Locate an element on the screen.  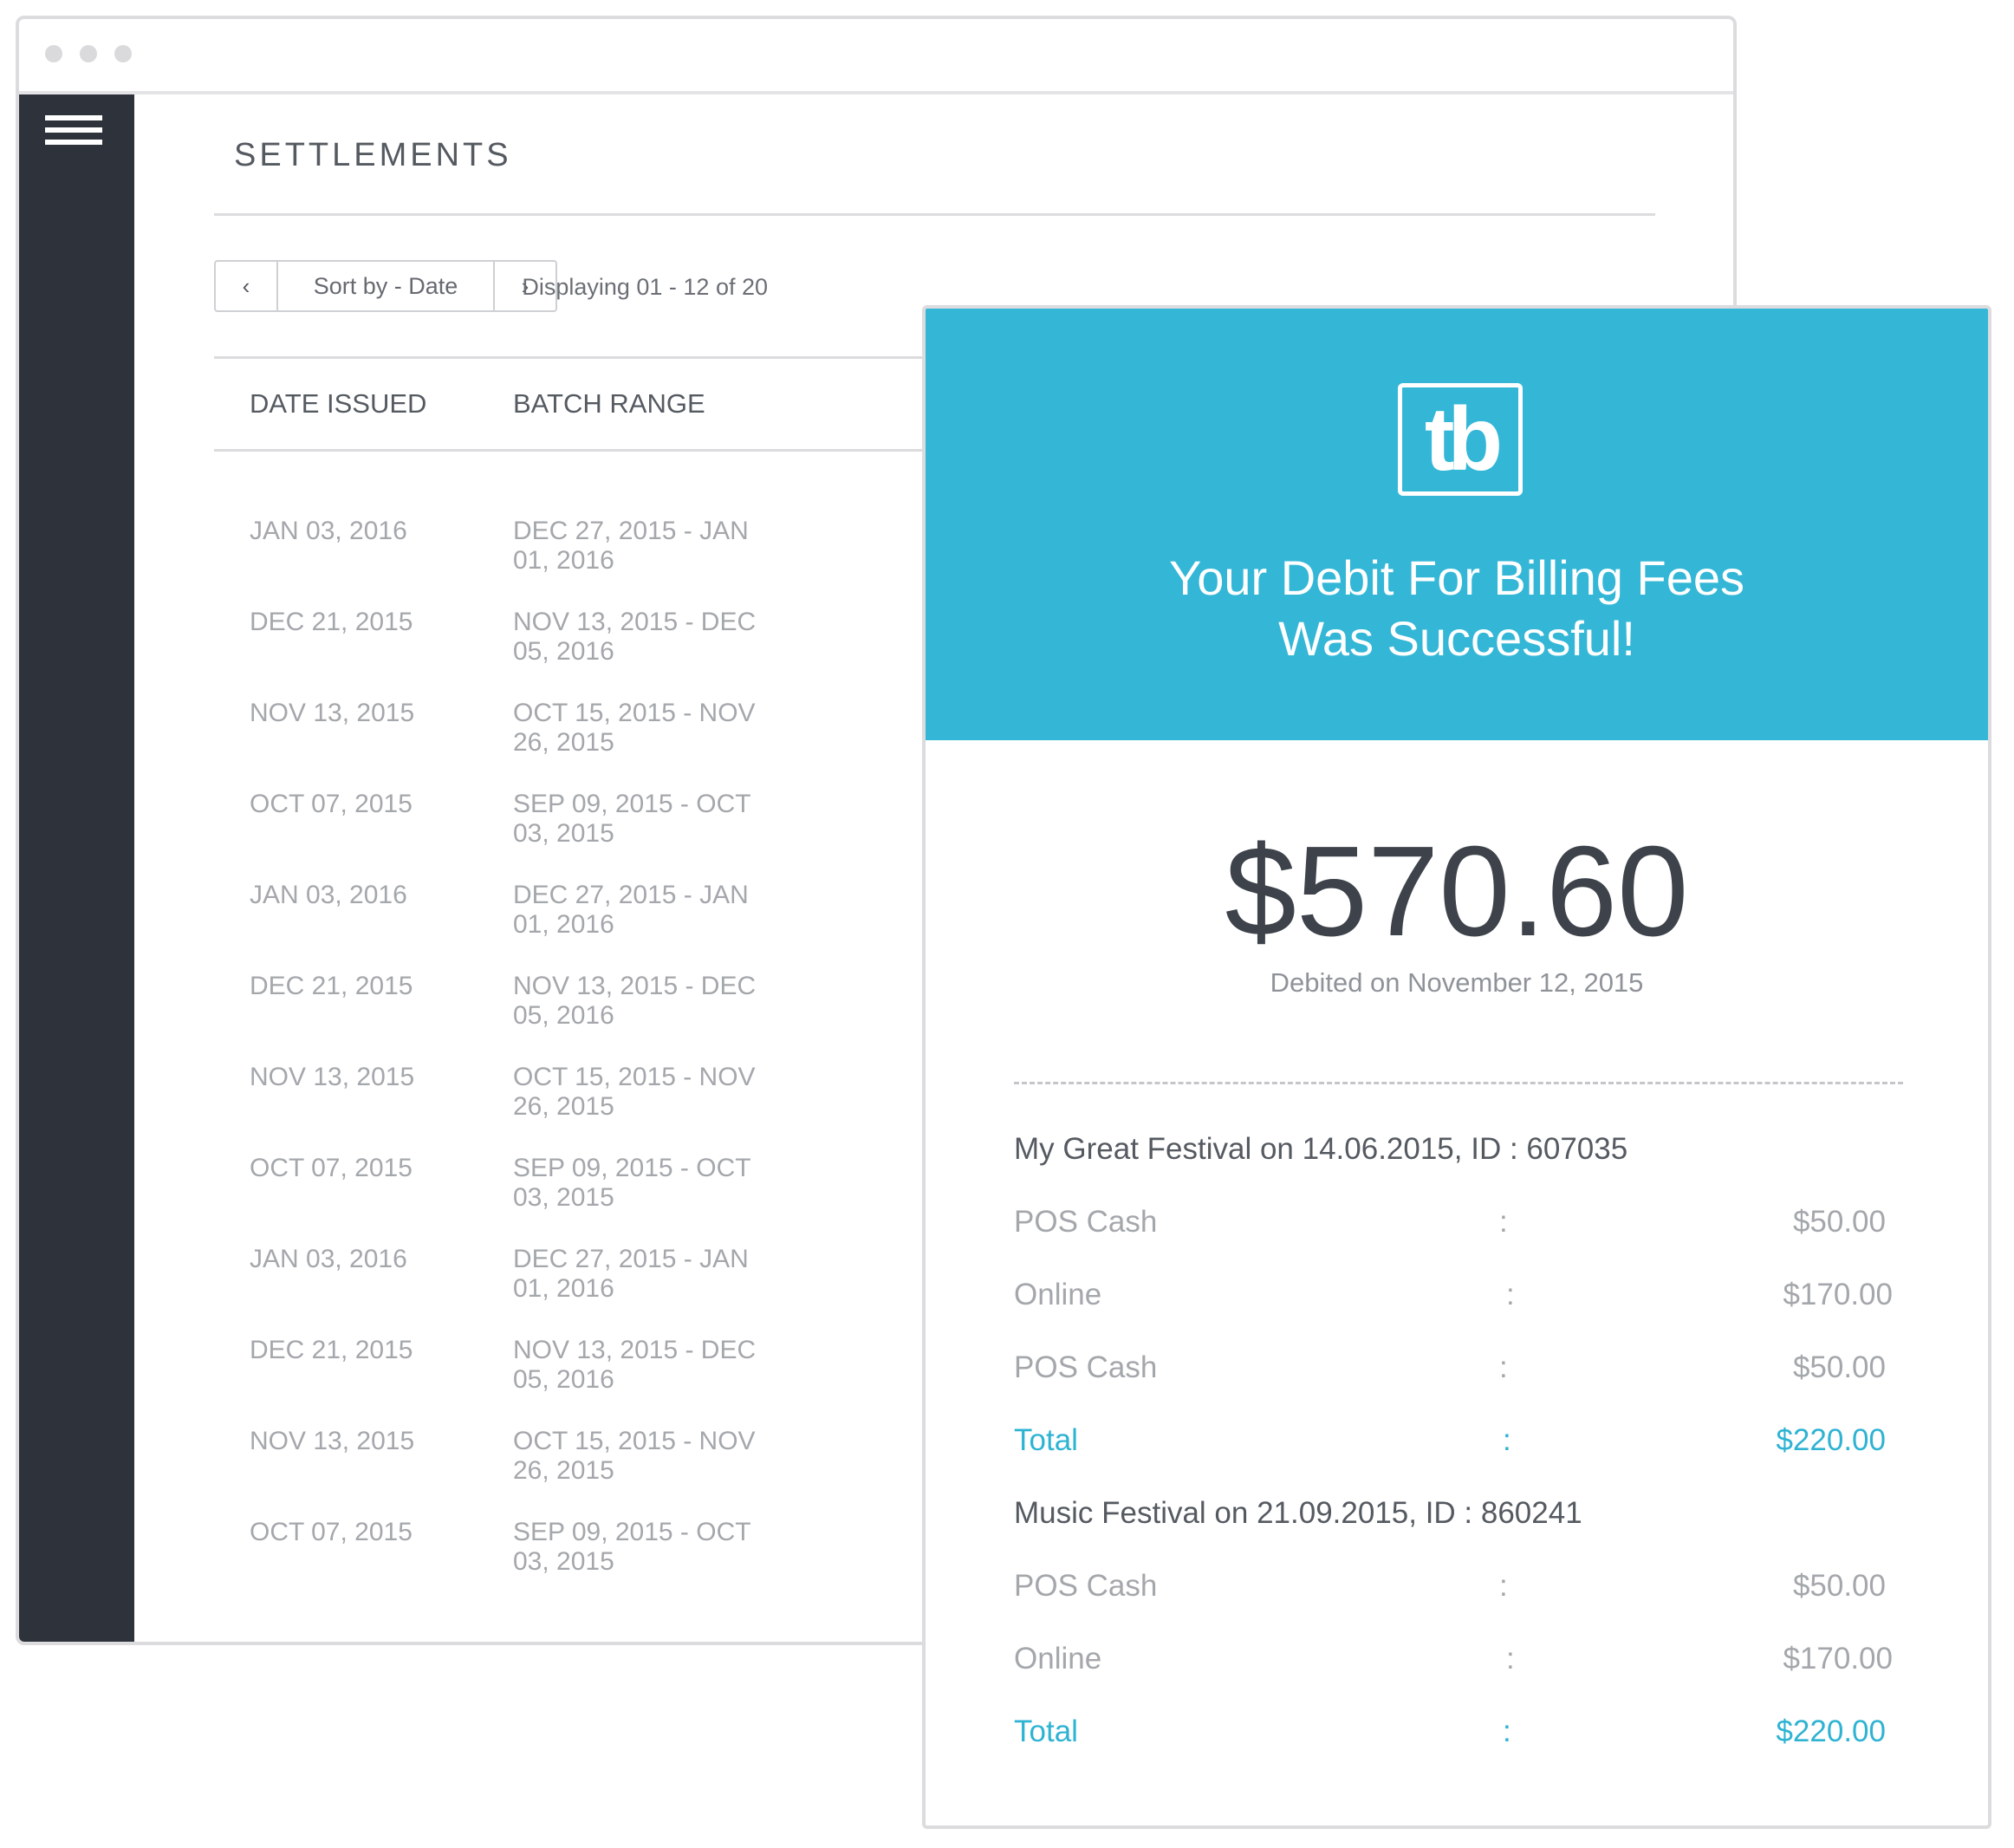
window-dot-close is located at coordinates (53, 53).